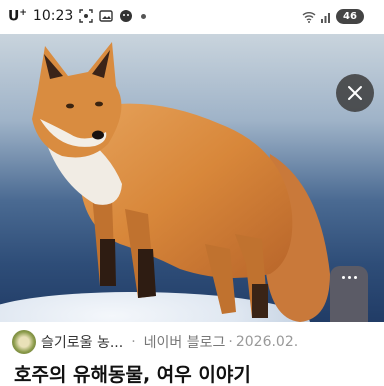  I want to click on more-options-button, so click(349, 294).